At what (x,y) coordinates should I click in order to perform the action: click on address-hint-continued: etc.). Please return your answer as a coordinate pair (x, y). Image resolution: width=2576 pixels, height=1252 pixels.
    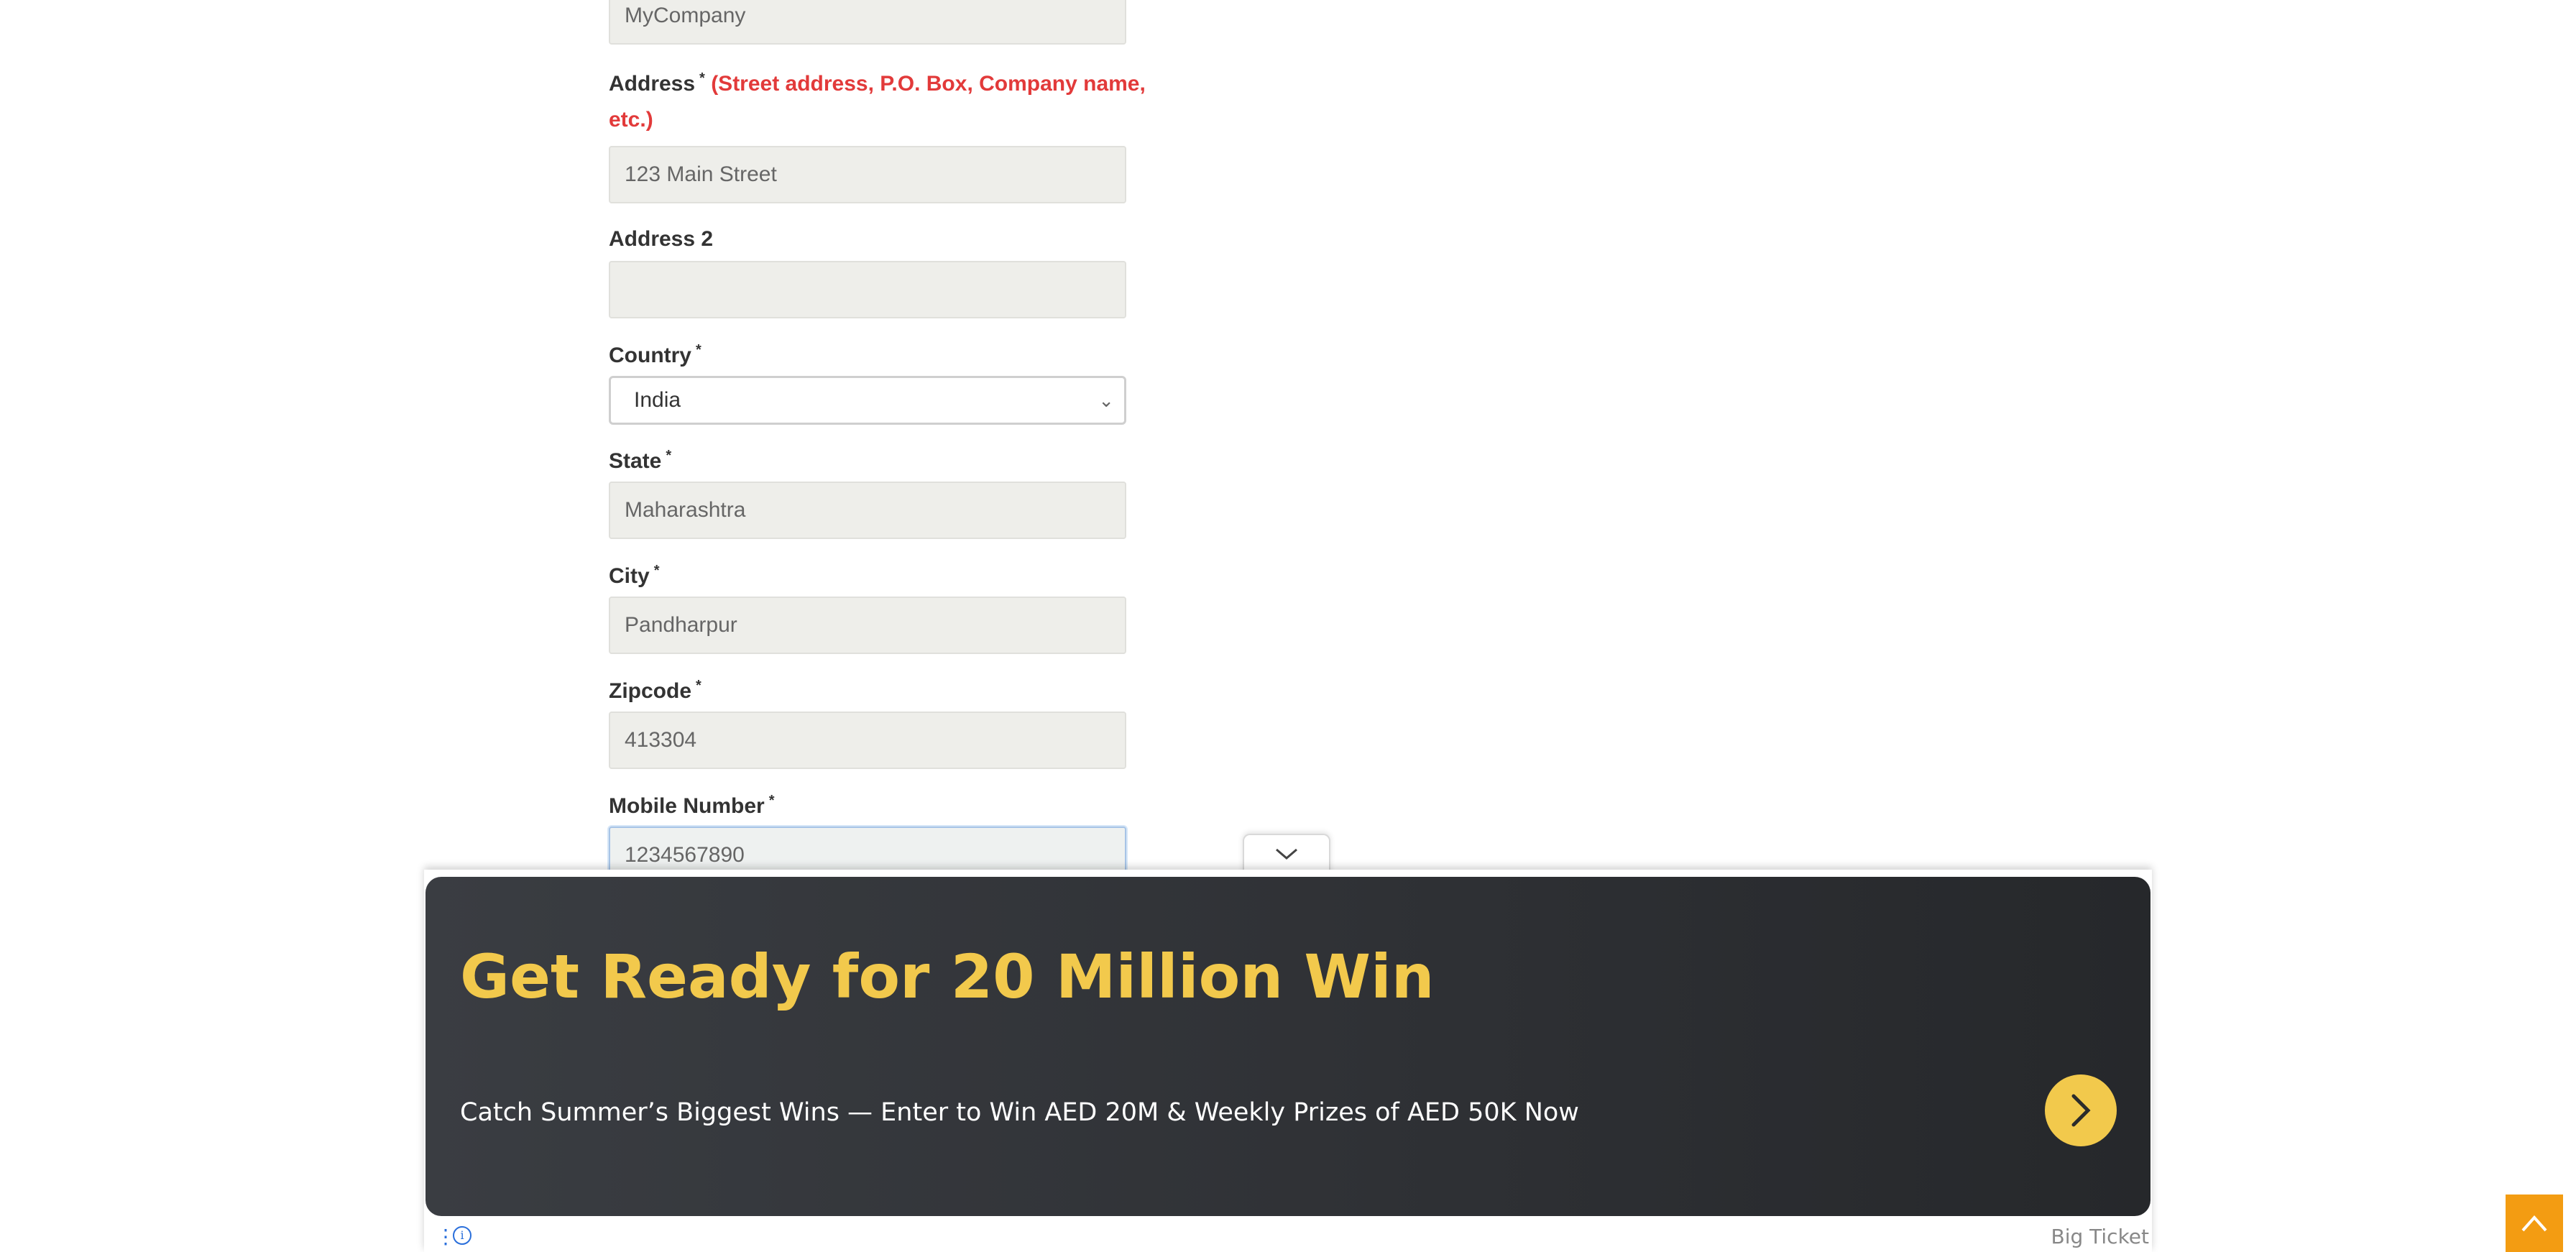
    Looking at the image, I should click on (631, 120).